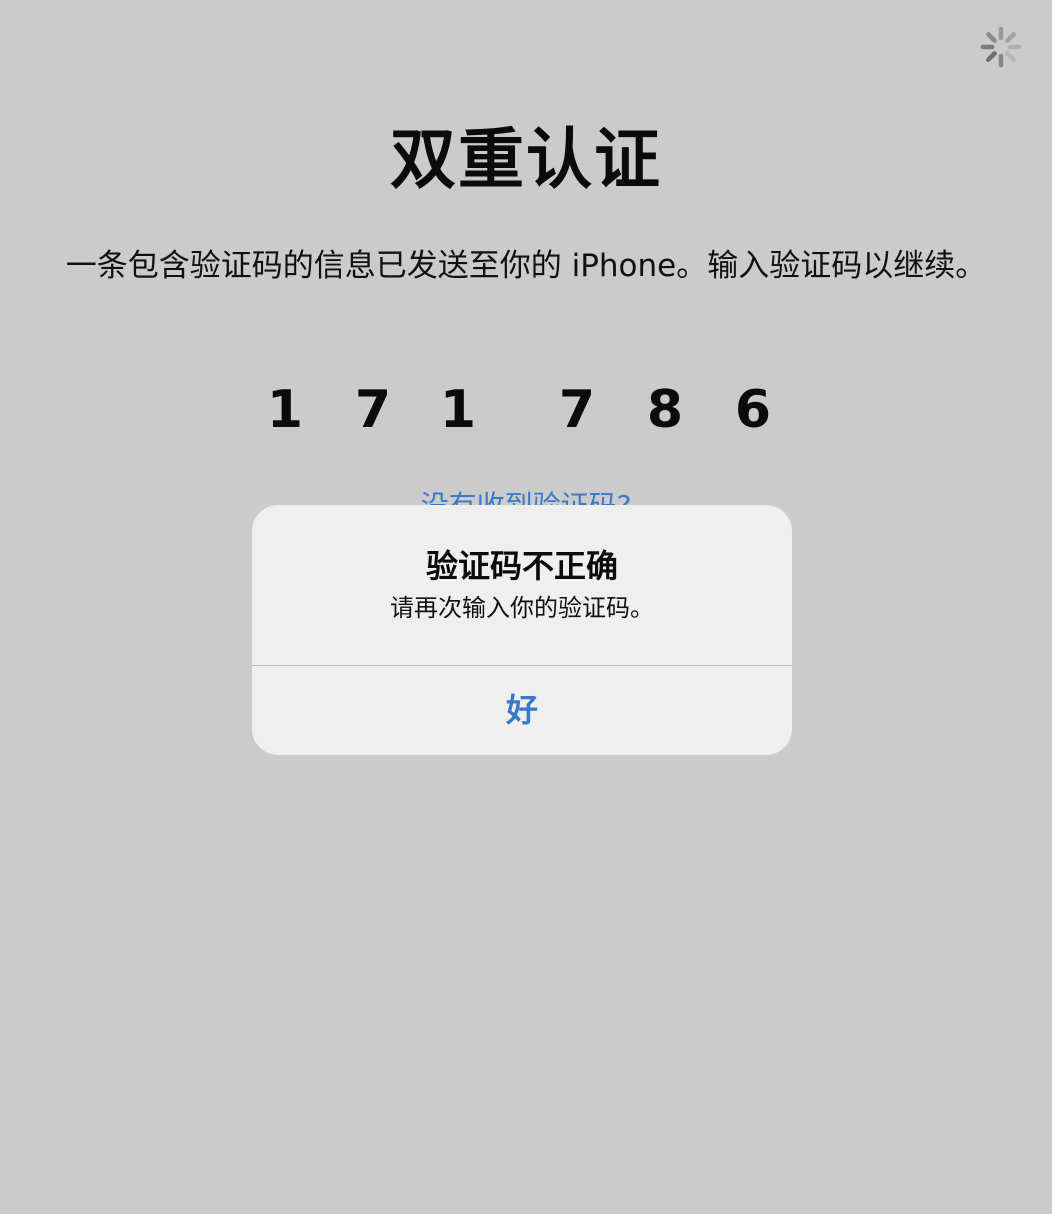 This screenshot has height=1214, width=1052. What do you see at coordinates (526, 410) in the screenshot?
I see `verification-code-field: 1 7 1 7 8 6` at bounding box center [526, 410].